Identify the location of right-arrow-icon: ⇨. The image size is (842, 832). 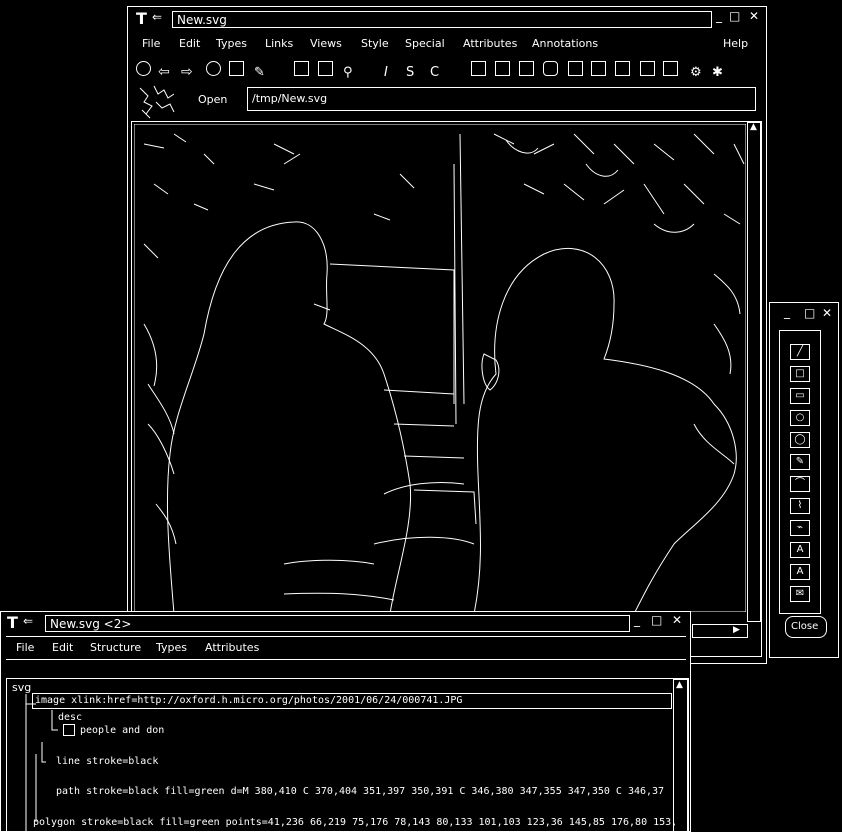
(188, 70).